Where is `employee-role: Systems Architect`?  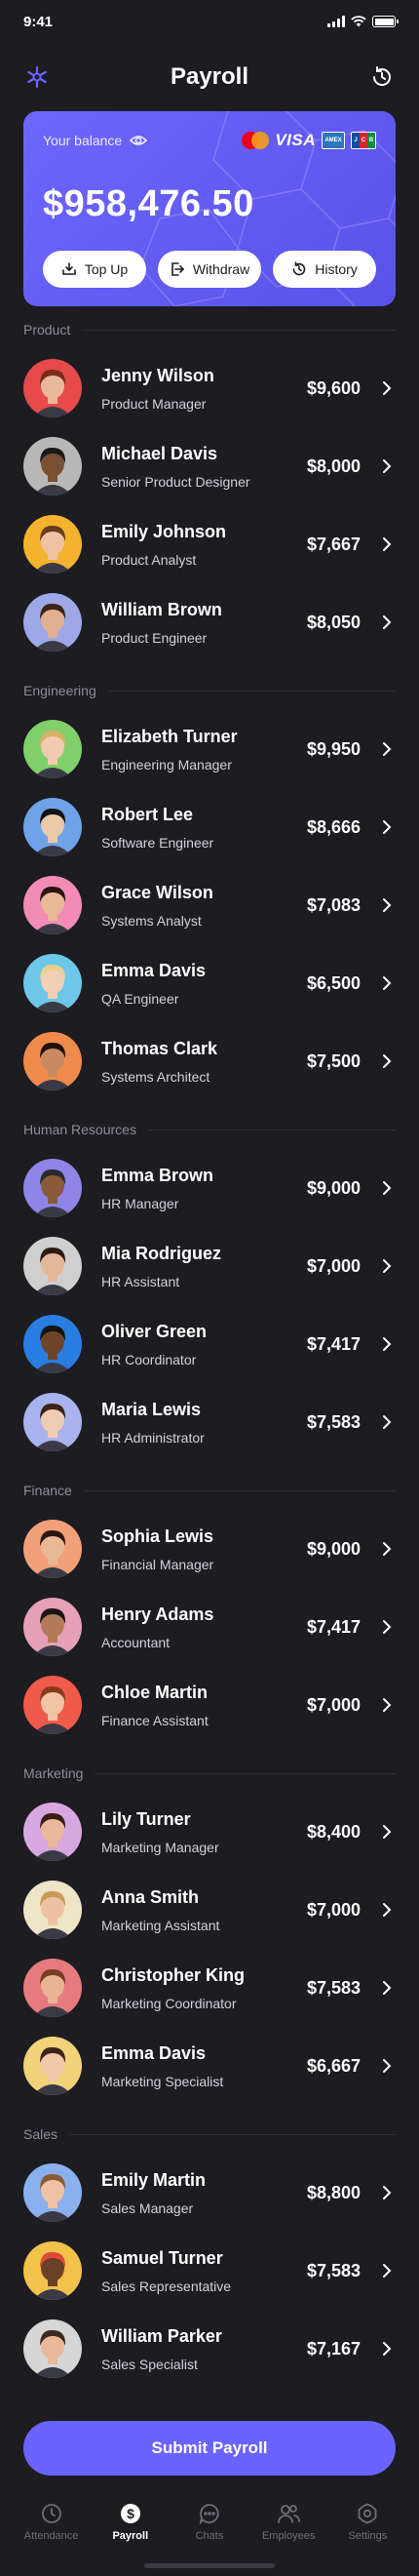
employee-role: Systems Architect is located at coordinates (155, 1076).